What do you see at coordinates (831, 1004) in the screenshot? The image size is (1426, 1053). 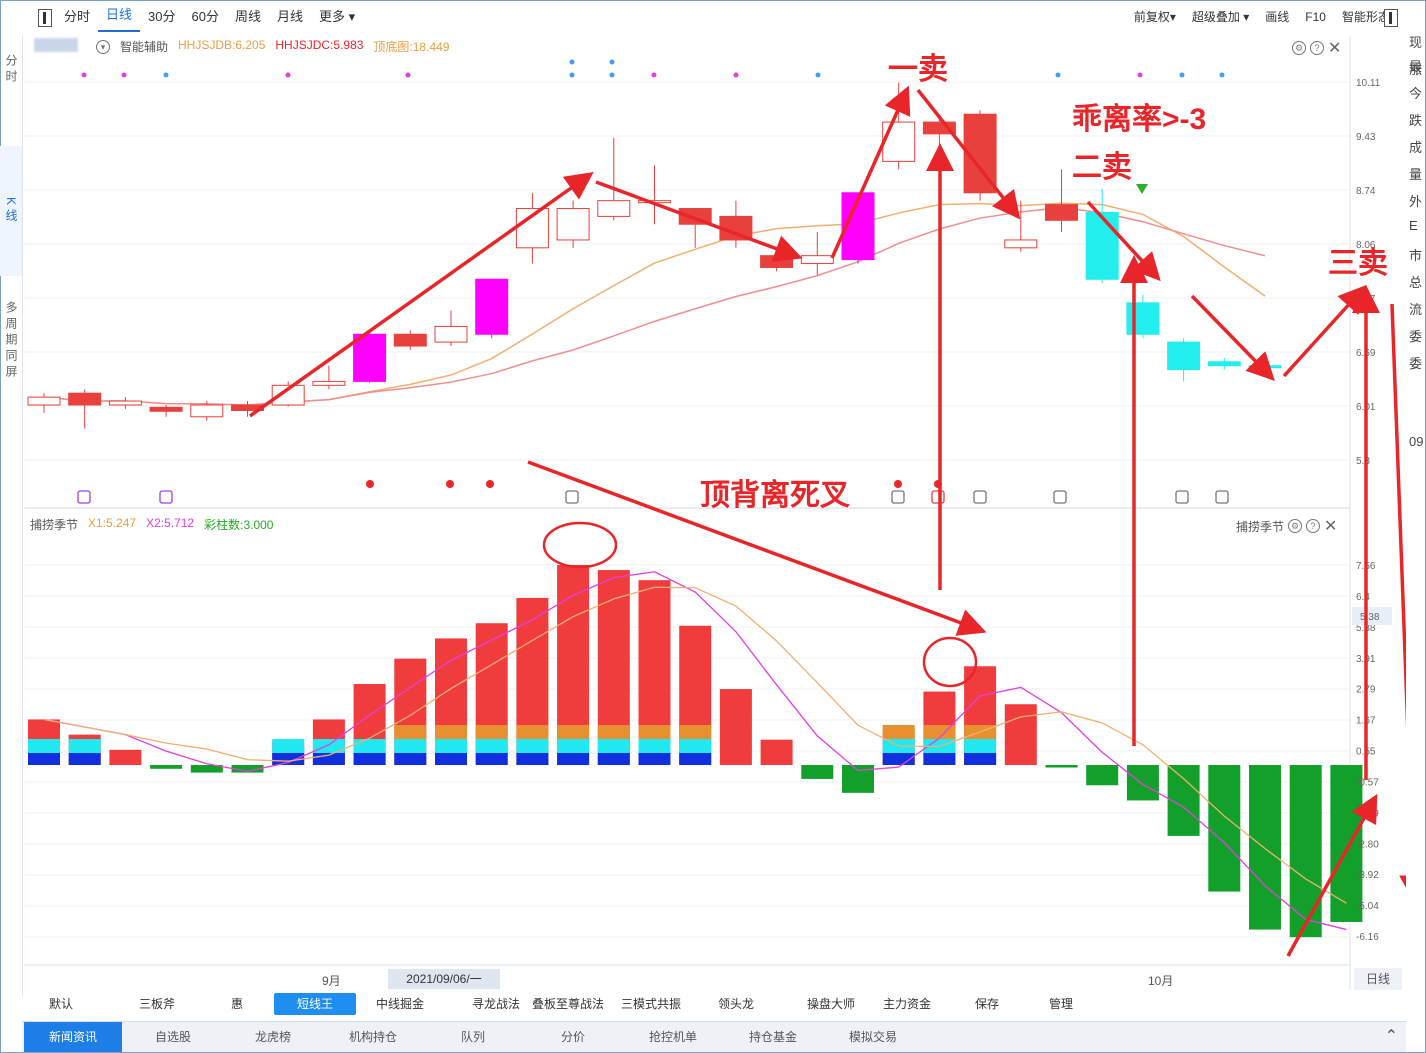 I see `strategy-tab: 操盘大师` at bounding box center [831, 1004].